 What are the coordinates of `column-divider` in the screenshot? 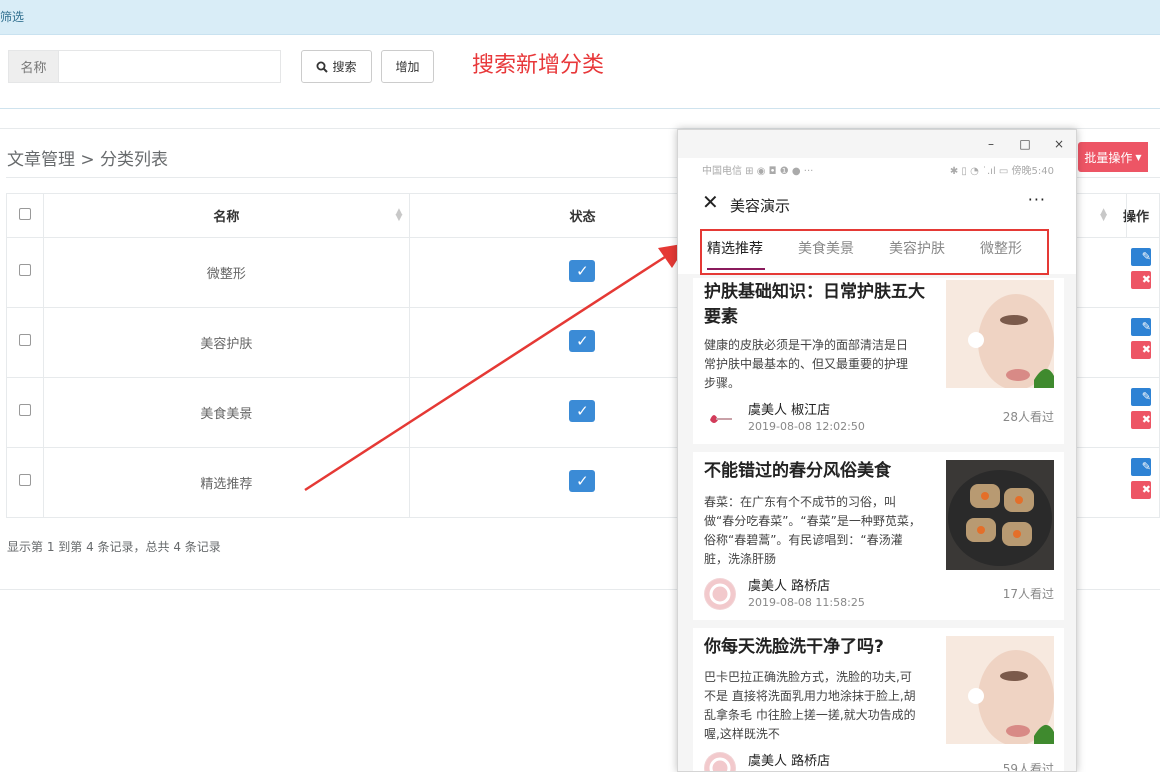 It's located at (1127, 216).